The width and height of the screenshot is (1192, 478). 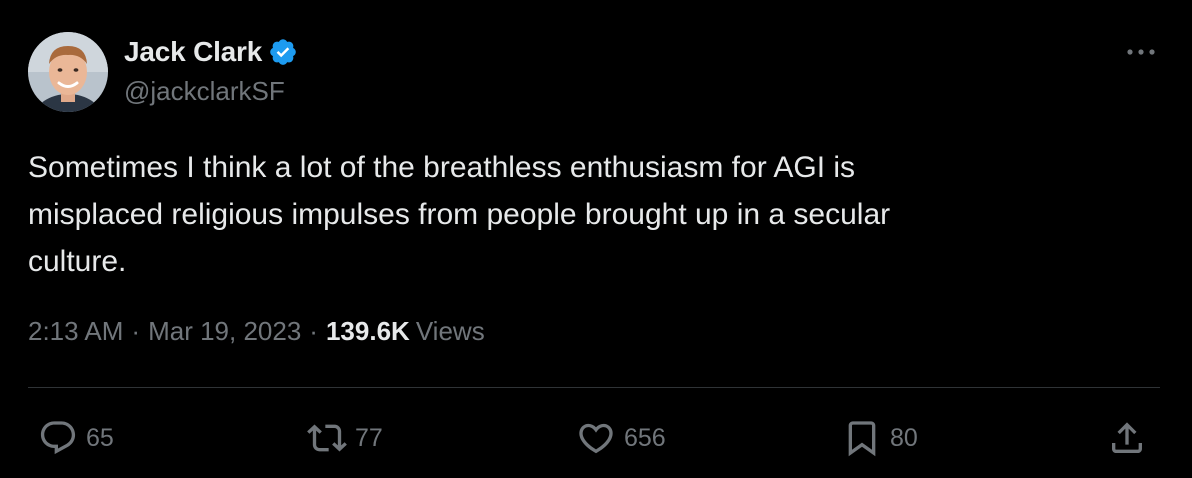 I want to click on bookmark-button: 80, so click(x=880, y=438).